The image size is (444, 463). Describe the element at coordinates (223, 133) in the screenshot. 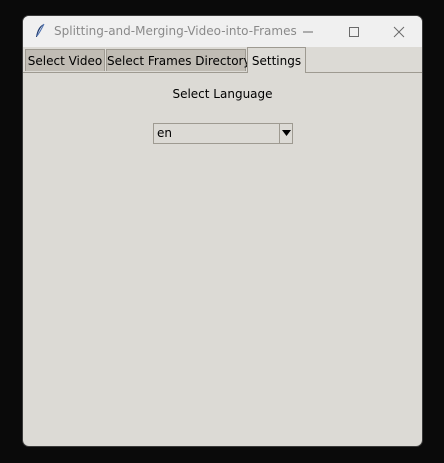

I see `language-combobox: en` at that location.